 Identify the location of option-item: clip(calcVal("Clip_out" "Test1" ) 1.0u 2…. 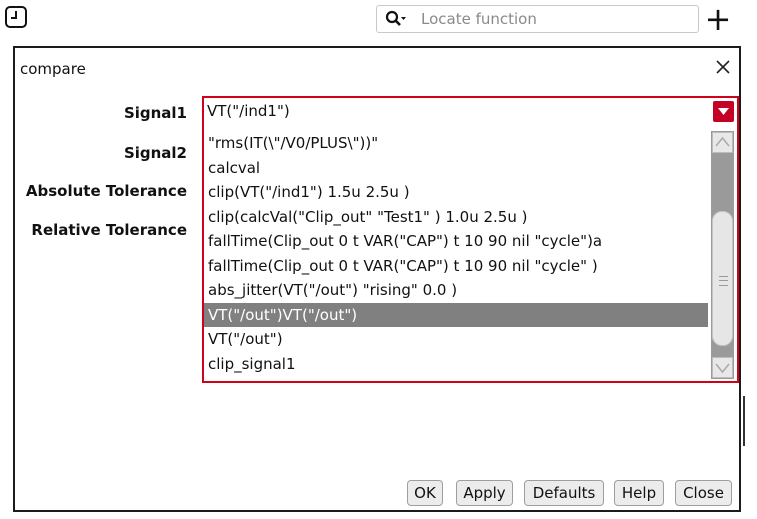
(456, 217).